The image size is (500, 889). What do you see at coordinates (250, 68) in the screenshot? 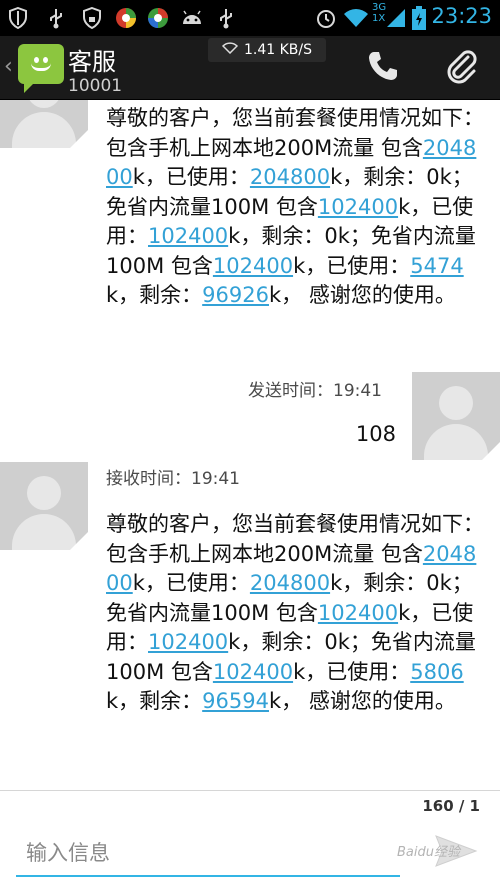
I see `action-bar: ‹ 客服 10001 1.41 KB/S` at bounding box center [250, 68].